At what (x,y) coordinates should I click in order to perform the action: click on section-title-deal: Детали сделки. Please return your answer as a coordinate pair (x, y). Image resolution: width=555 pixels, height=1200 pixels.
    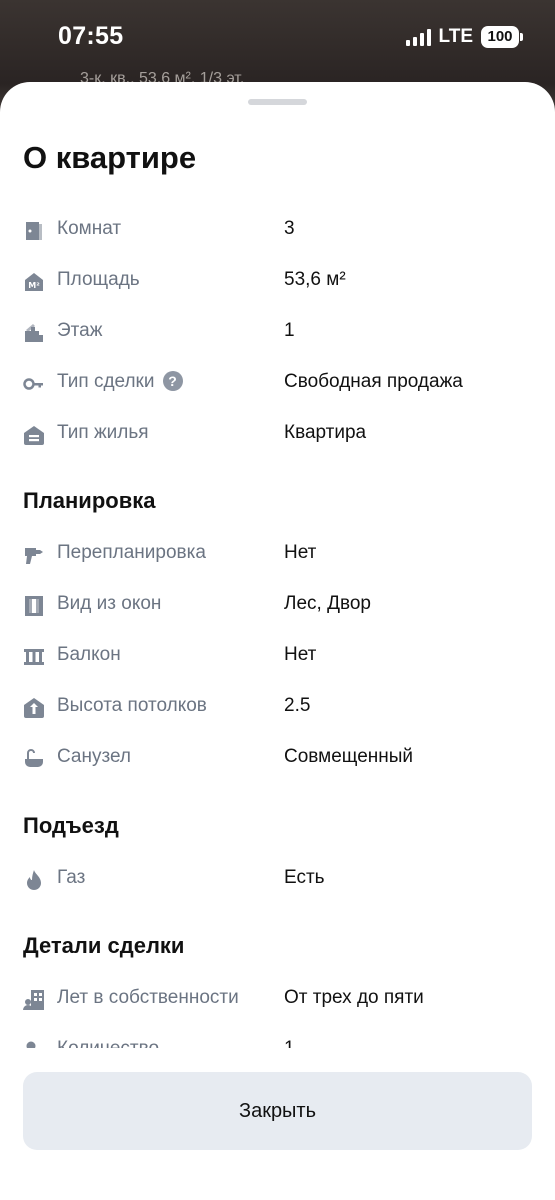
    Looking at the image, I should click on (104, 945).